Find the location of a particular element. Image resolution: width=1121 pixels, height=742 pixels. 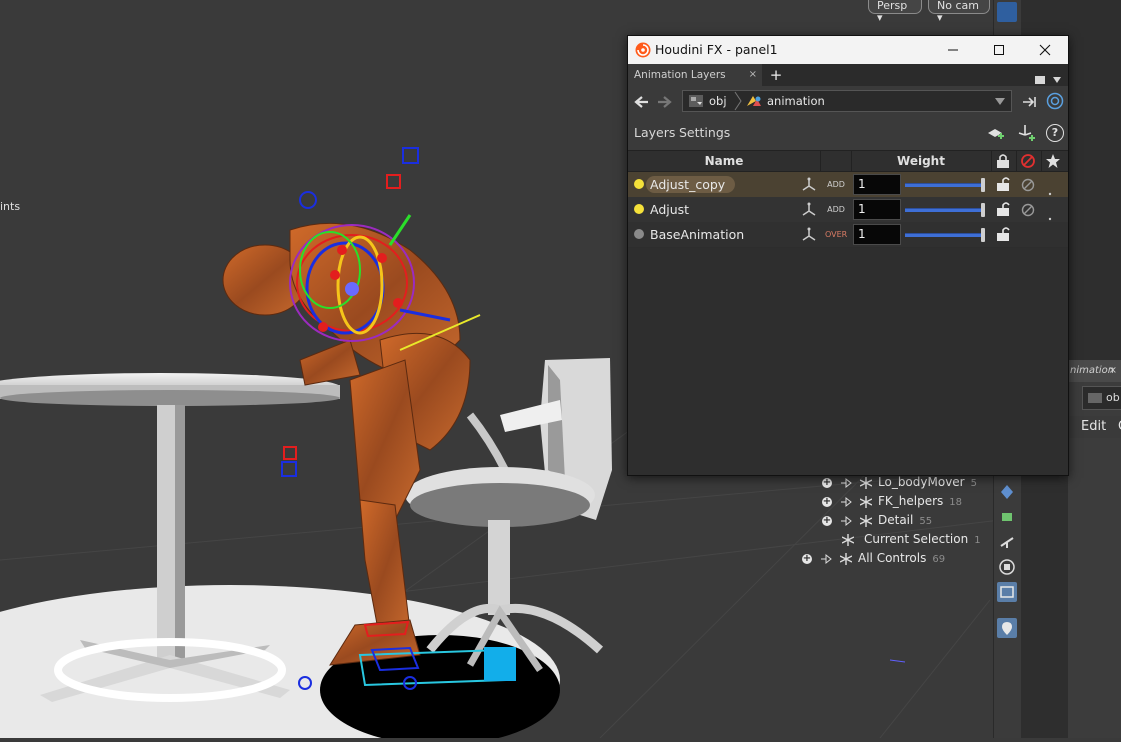

path-root: obj is located at coordinates (718, 101).